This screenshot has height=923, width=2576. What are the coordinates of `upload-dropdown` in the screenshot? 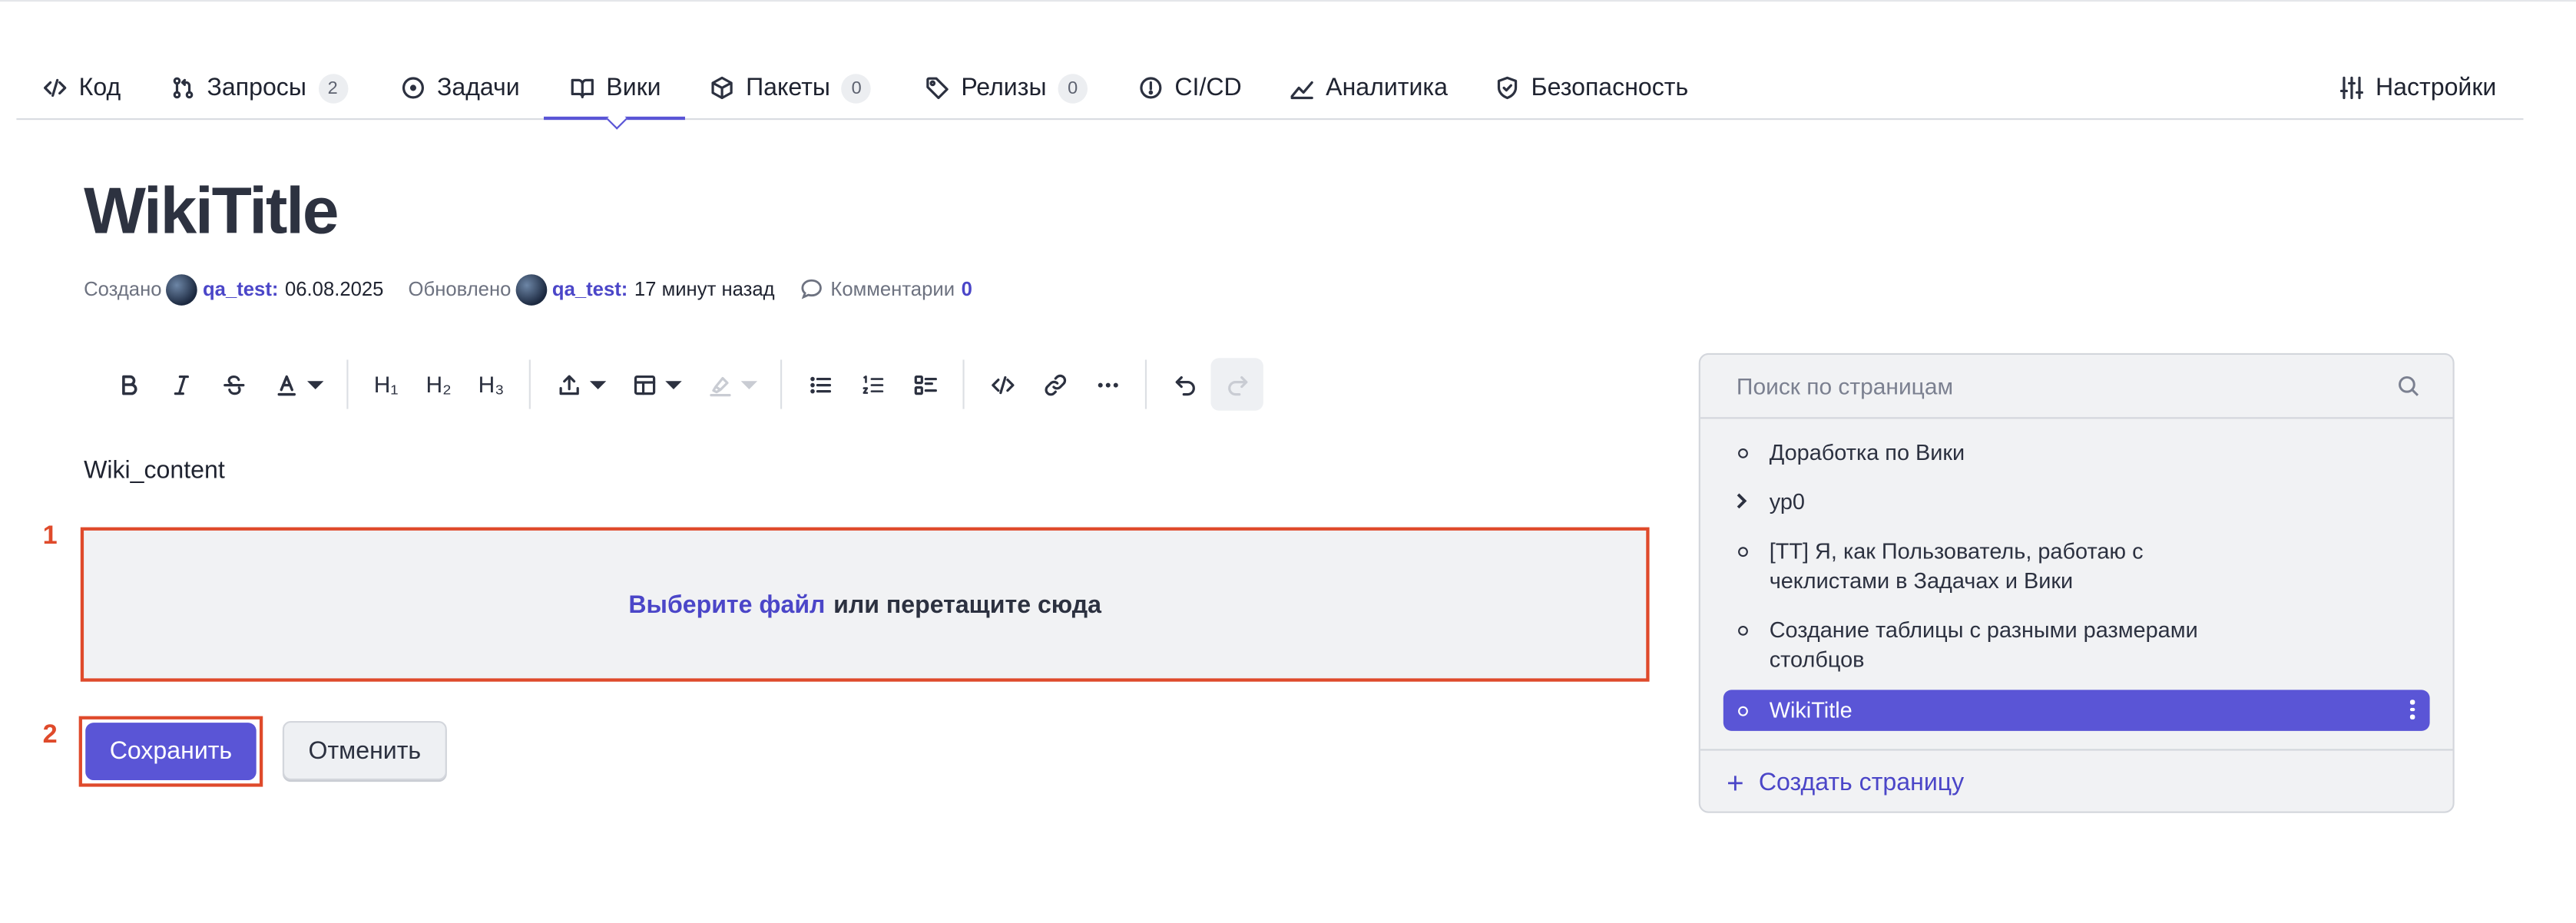 It's located at (597, 384).